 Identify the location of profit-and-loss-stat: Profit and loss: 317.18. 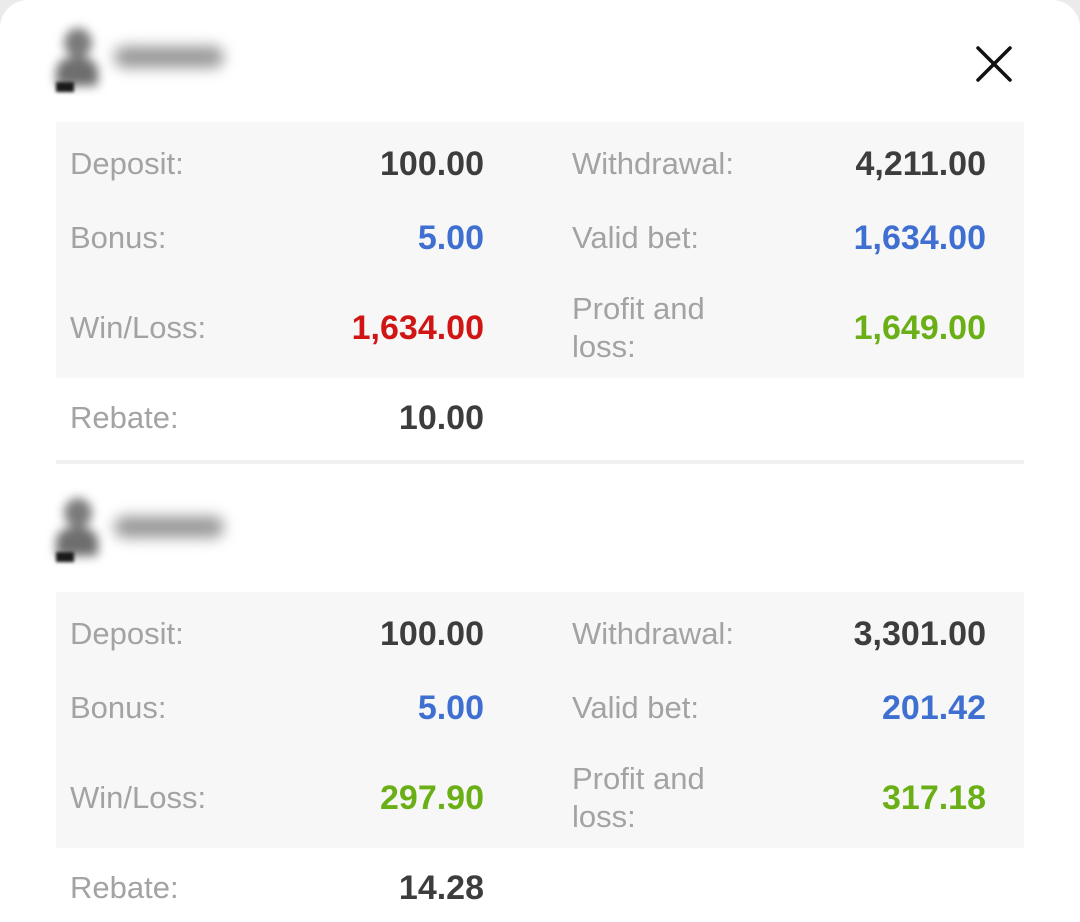
(772, 798).